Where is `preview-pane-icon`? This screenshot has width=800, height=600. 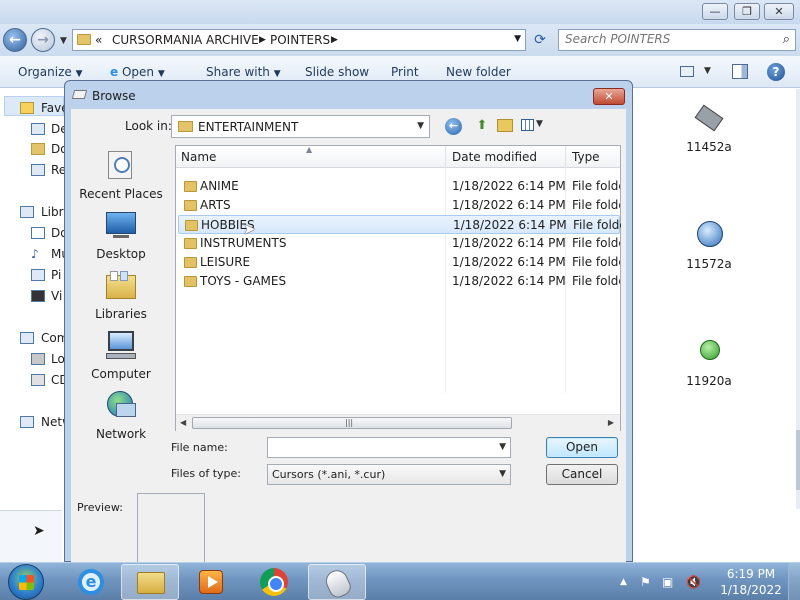
preview-pane-icon is located at coordinates (740, 71).